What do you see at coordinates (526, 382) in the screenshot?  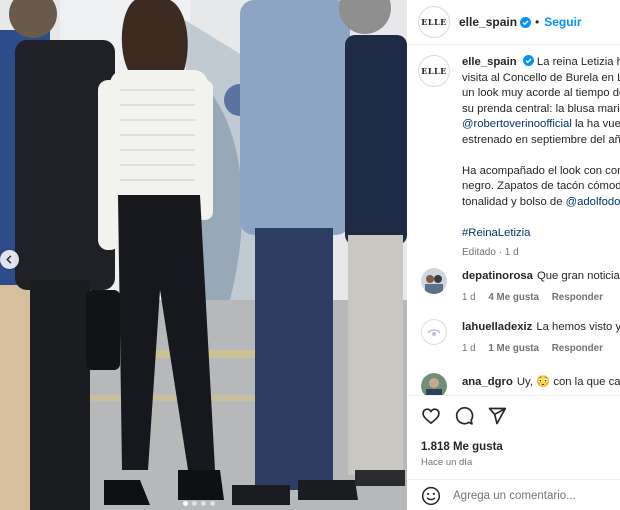 I see `comment-text: Uy,` at bounding box center [526, 382].